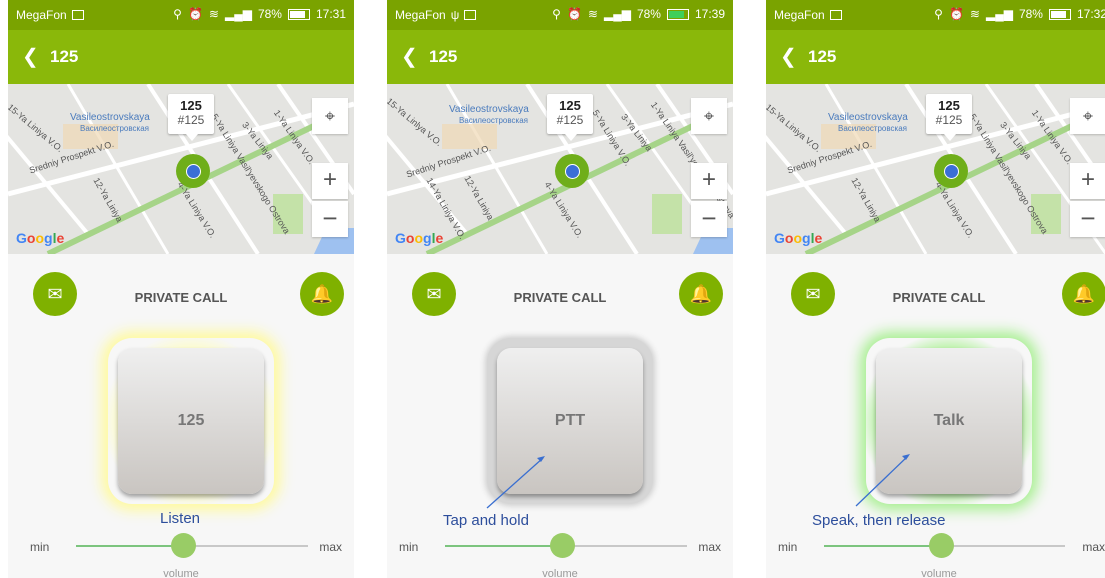  What do you see at coordinates (455, 15) in the screenshot?
I see `usb-icon: ψ` at bounding box center [455, 15].